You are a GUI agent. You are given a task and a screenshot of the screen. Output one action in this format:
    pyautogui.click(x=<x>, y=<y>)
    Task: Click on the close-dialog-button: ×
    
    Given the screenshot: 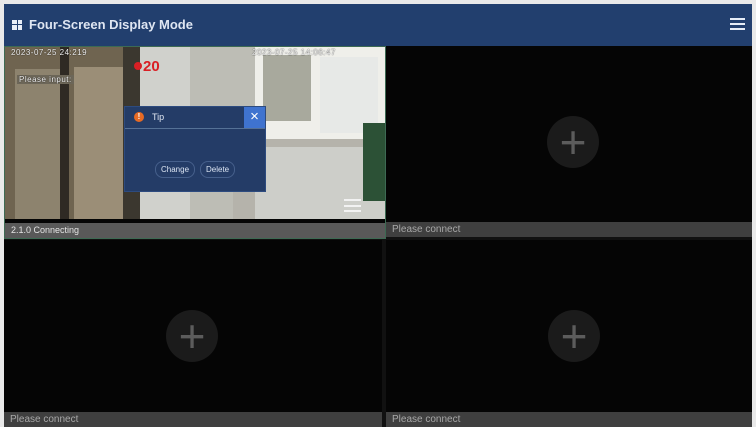 What is the action you would take?
    pyautogui.click(x=254, y=117)
    